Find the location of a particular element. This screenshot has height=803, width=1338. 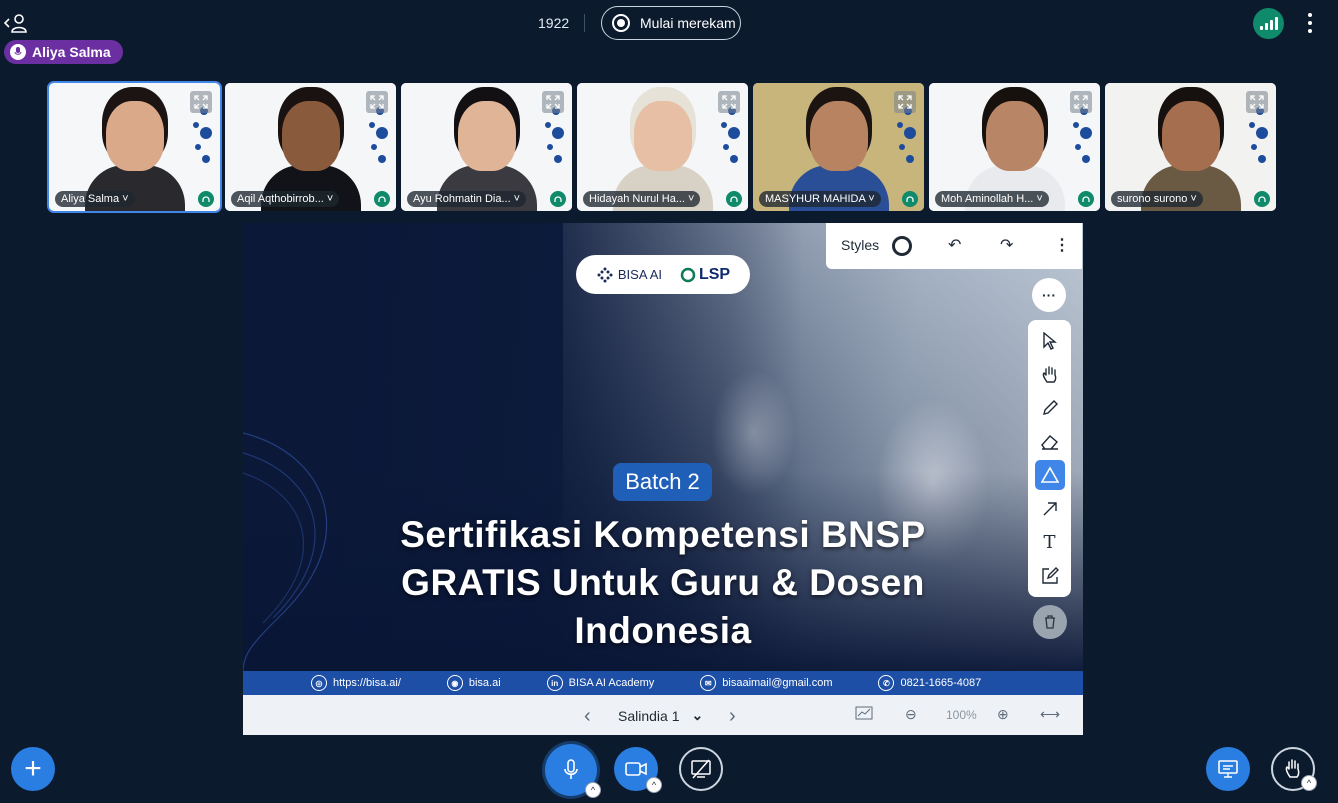

arrow-icon is located at coordinates (1050, 508).